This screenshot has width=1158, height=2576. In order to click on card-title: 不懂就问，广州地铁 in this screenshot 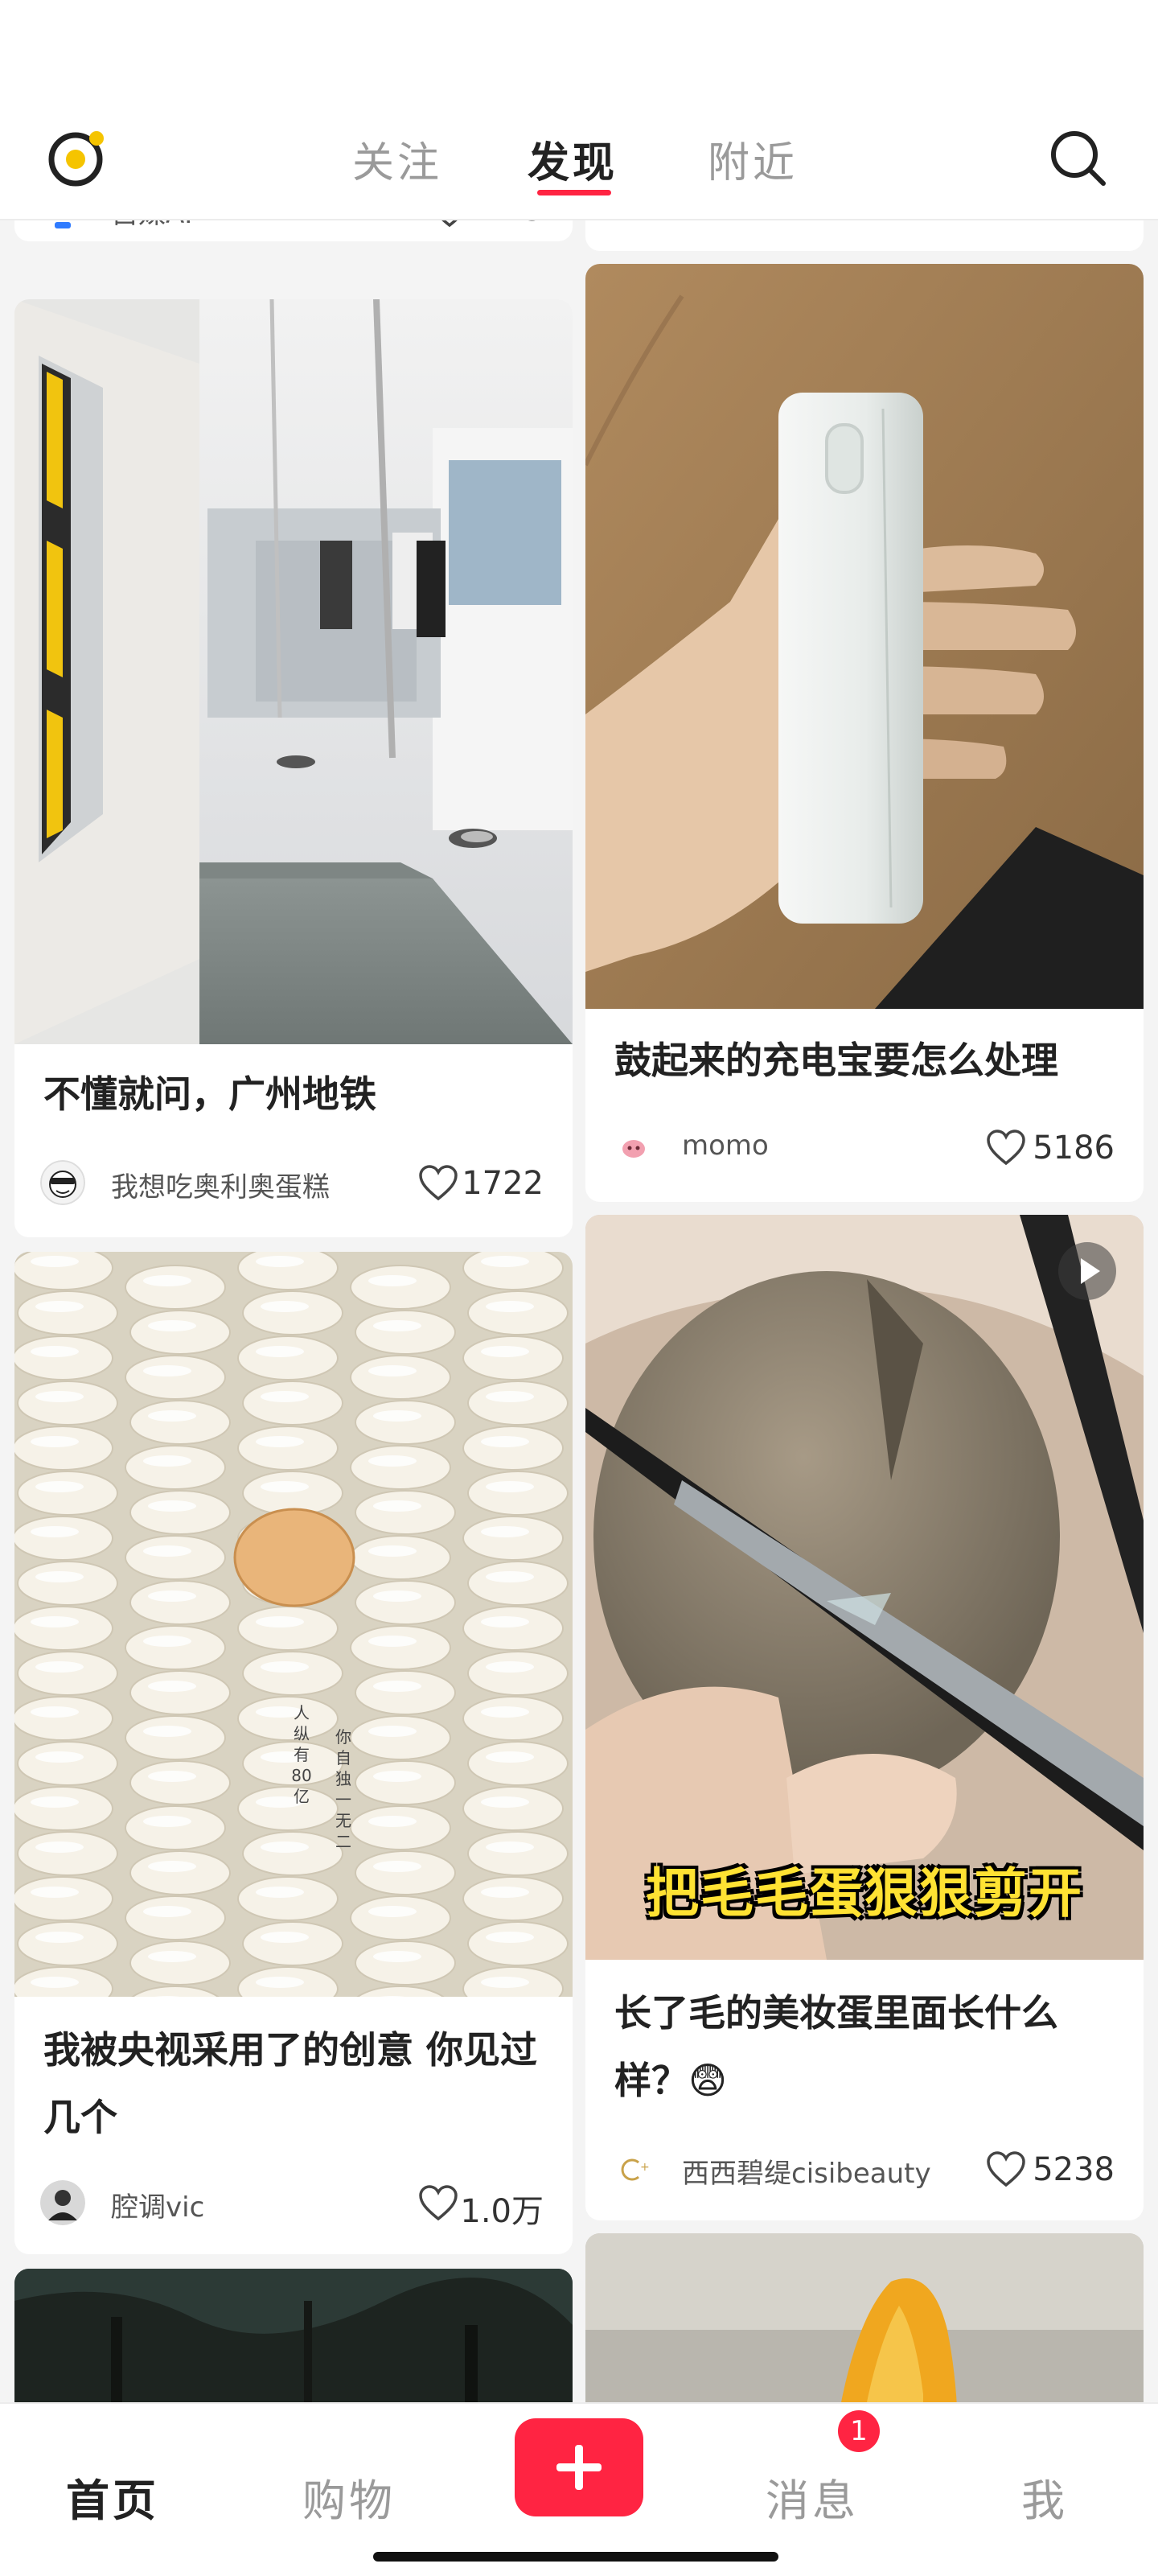, I will do `click(293, 1094)`.